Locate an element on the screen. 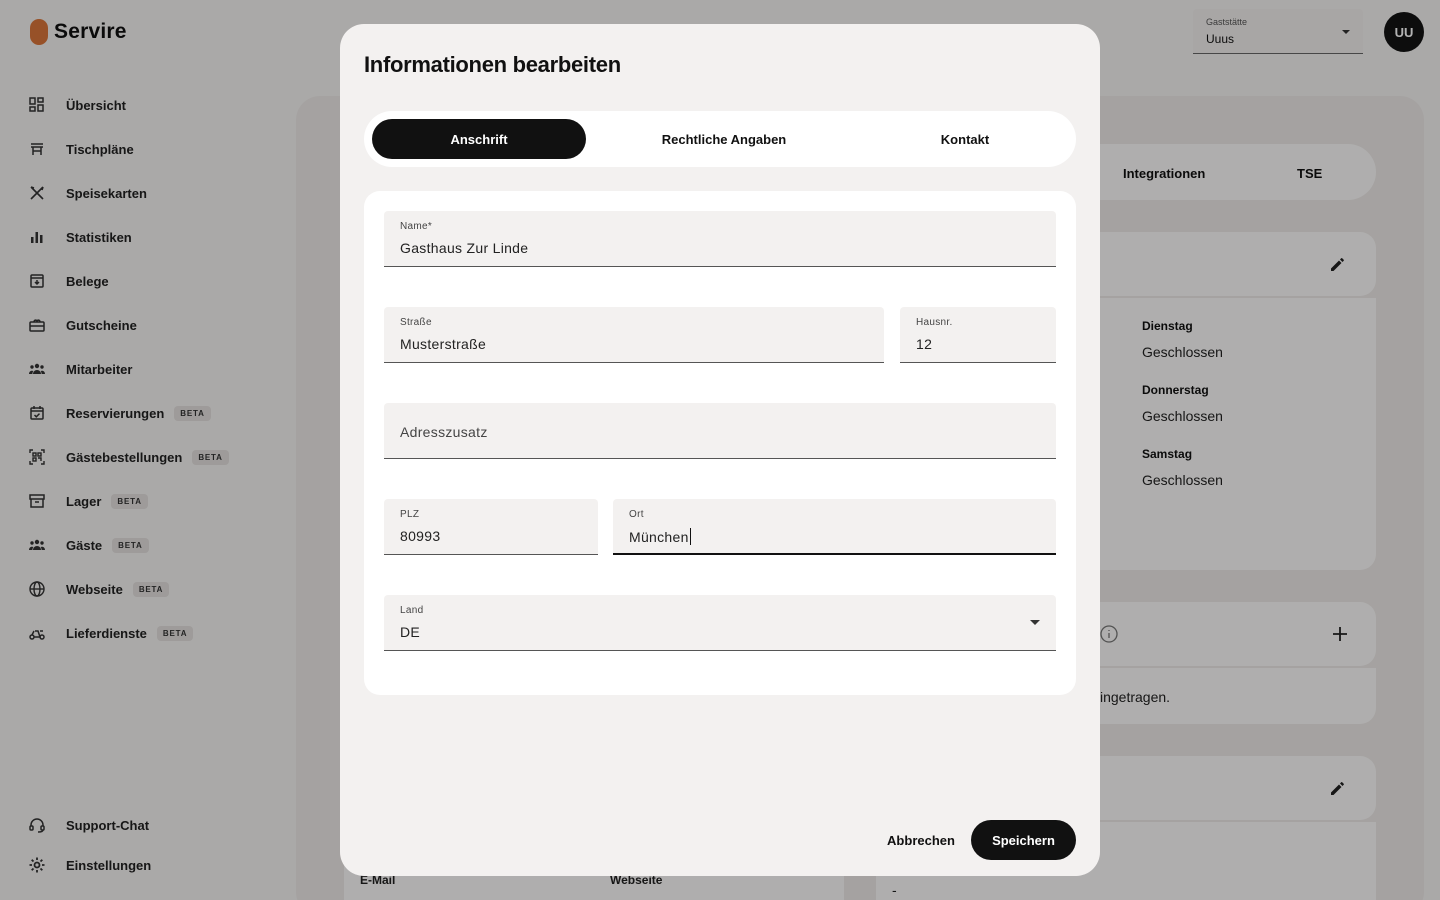 Image resolution: width=1440 pixels, height=900 pixels. street-field-label: Straße is located at coordinates (416, 322).